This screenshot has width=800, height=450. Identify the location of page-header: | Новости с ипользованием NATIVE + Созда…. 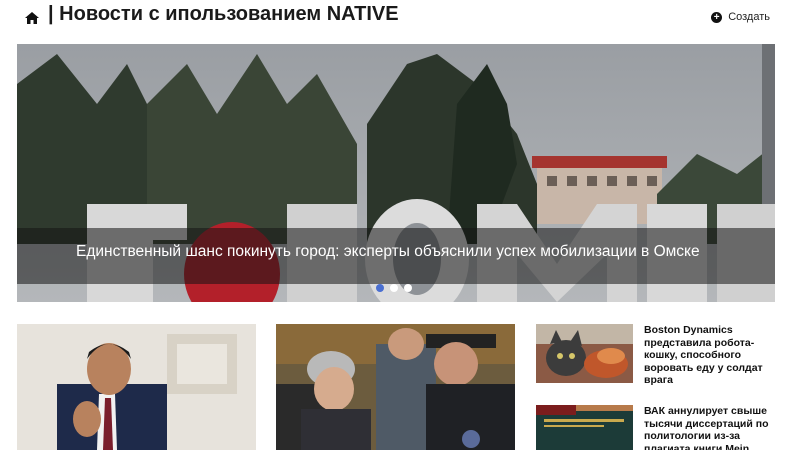
(400, 18).